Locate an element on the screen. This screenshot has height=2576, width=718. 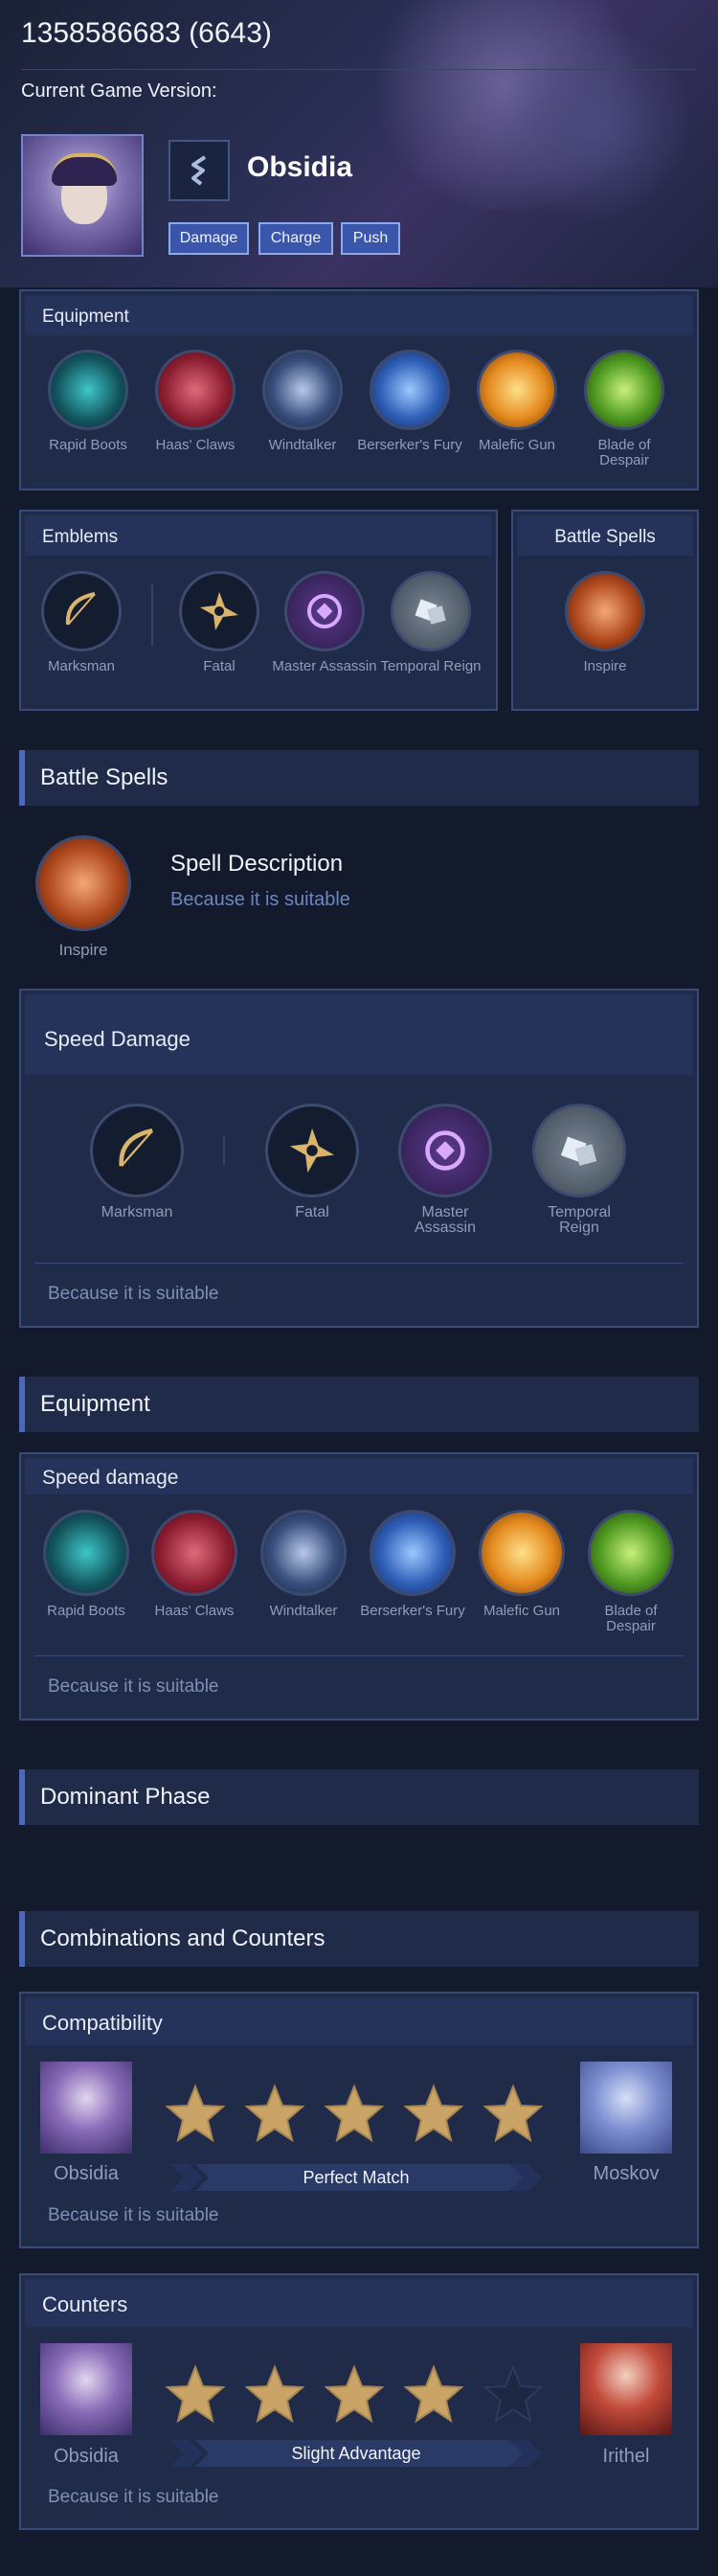
equipment-panel-title: Equipment is located at coordinates (359, 315).